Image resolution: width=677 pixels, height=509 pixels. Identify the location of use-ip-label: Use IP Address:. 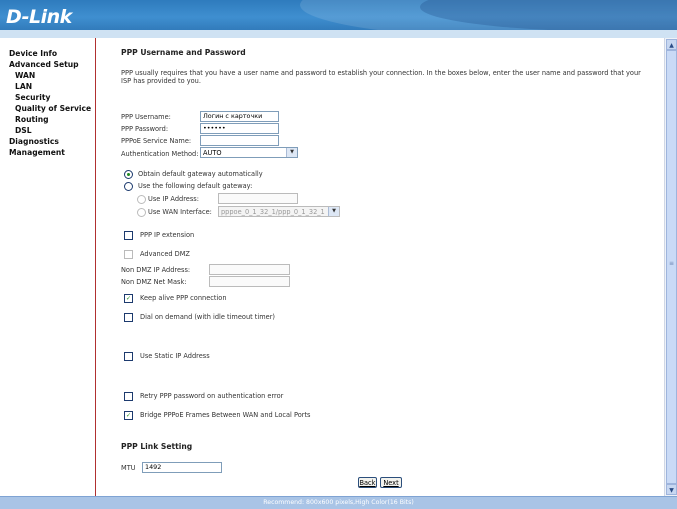
(173, 199).